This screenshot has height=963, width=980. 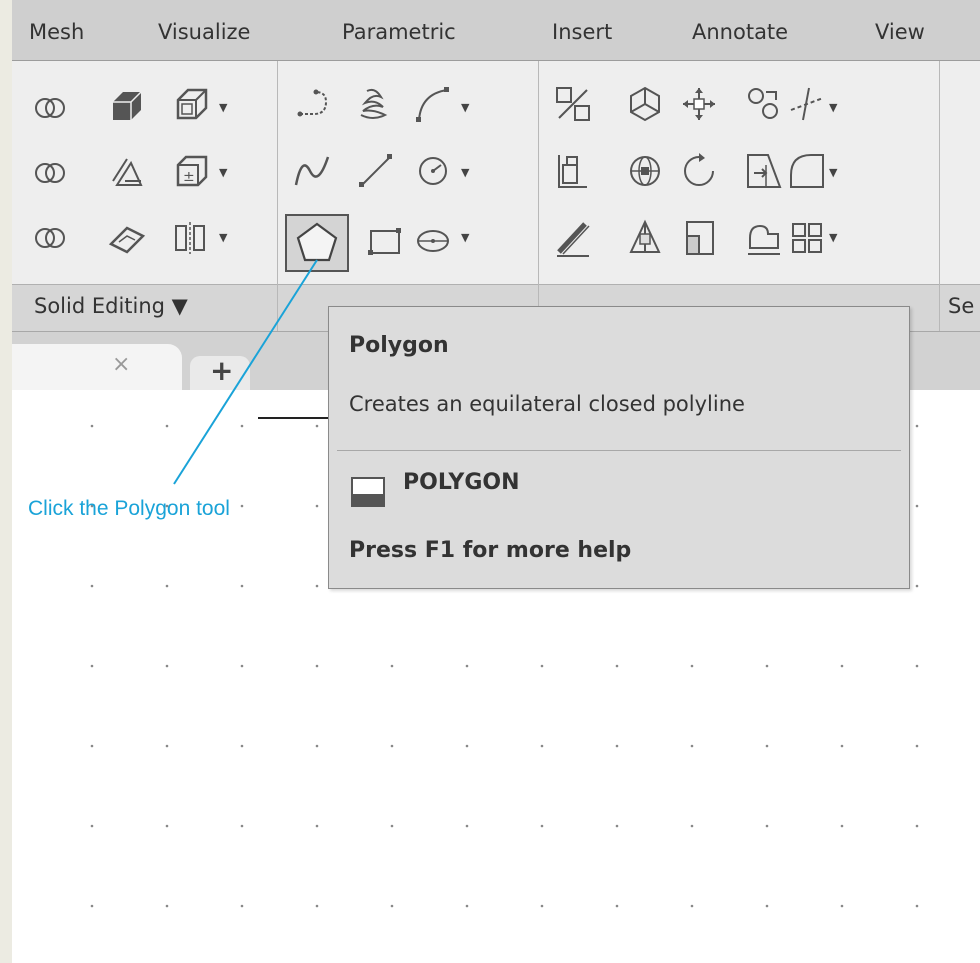 I want to click on tooltip-description: Creates an equilateral closed polyline, so click(x=547, y=404).